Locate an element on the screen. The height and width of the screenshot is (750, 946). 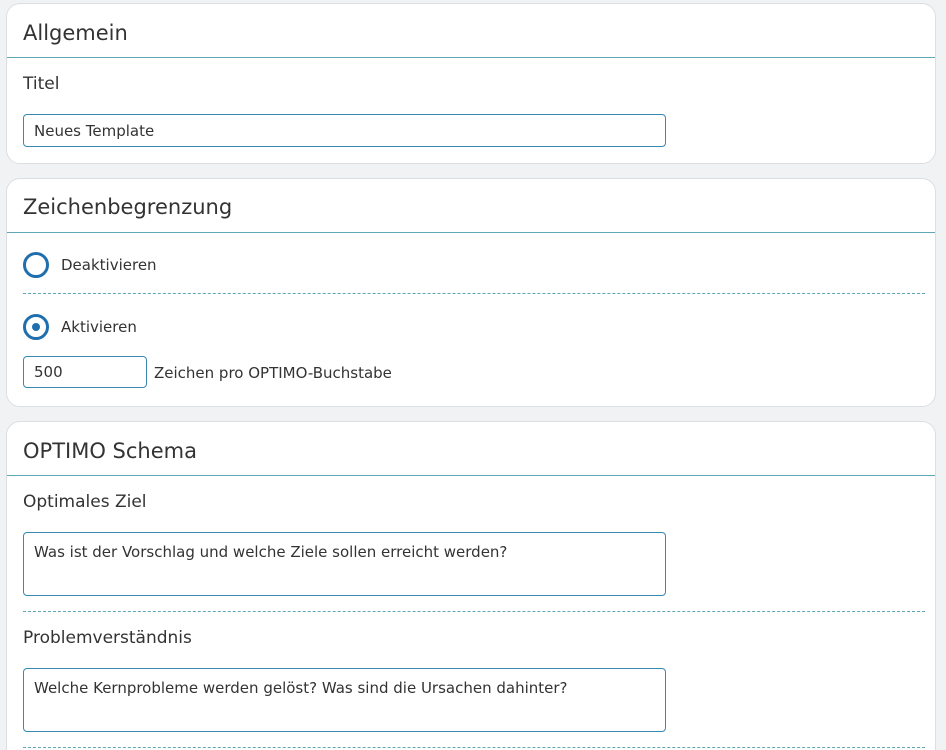
char-limit-input is located at coordinates (85, 372).